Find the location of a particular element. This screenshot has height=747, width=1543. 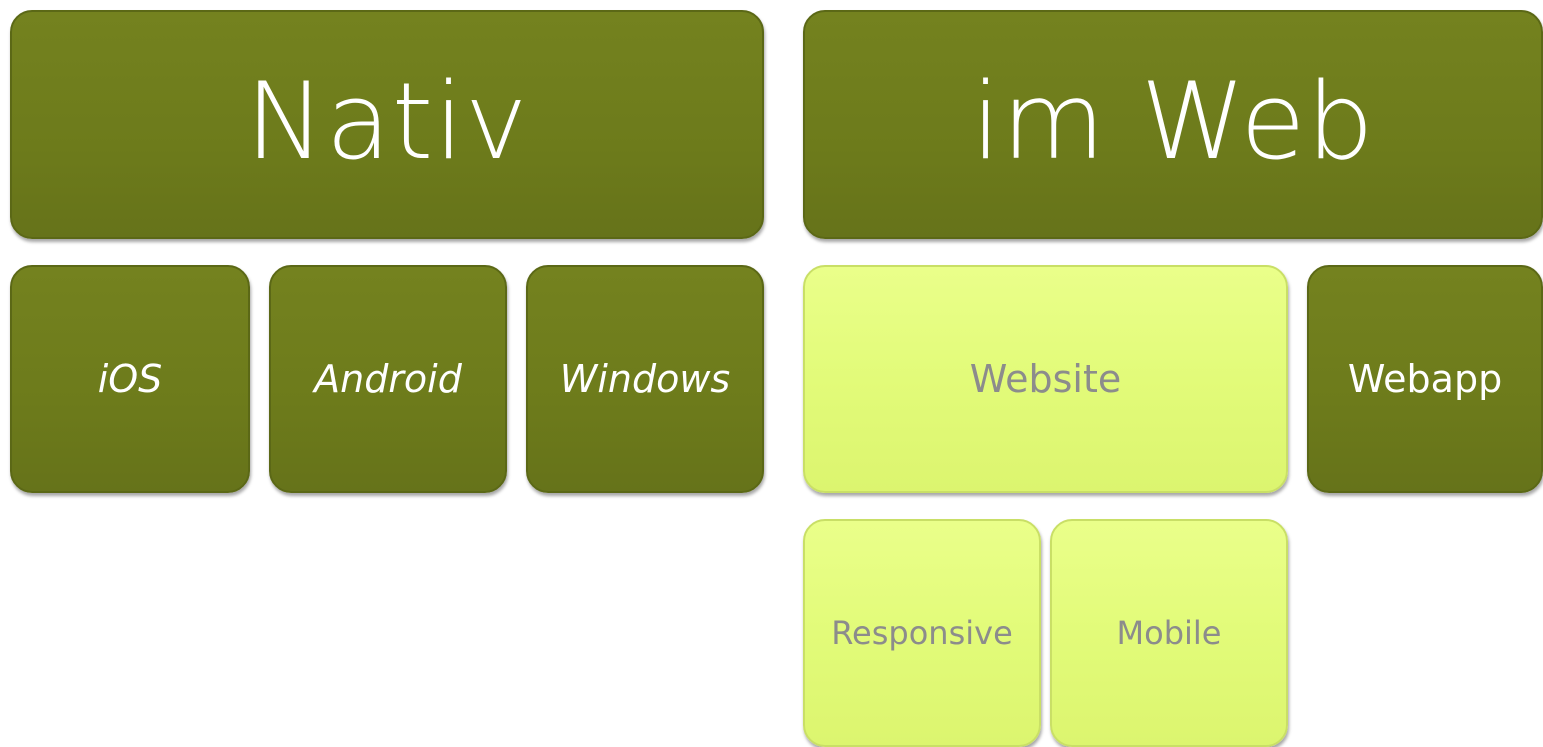

platform-label-windows: Windows is located at coordinates (645, 379).